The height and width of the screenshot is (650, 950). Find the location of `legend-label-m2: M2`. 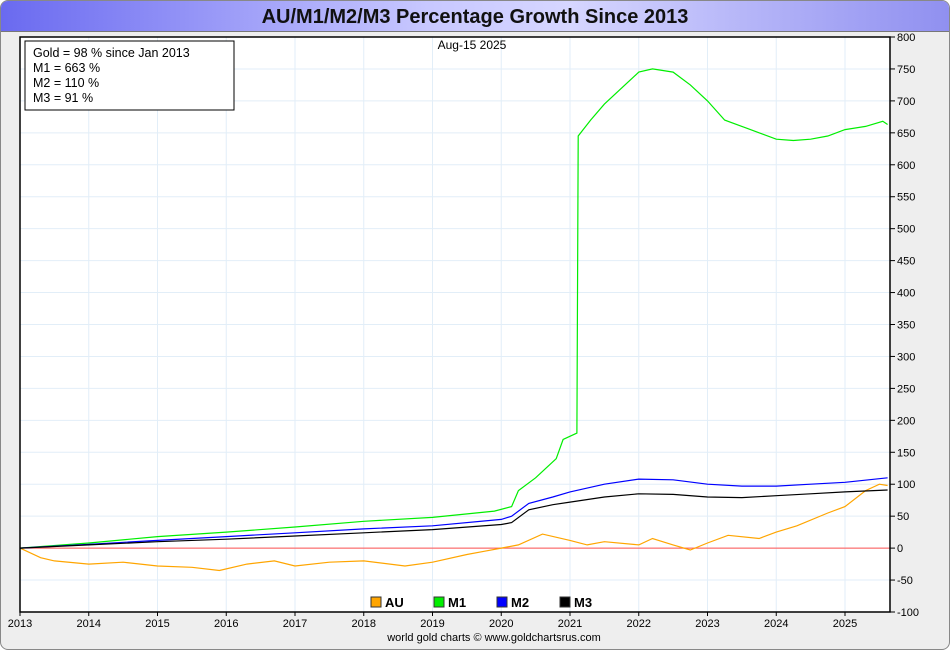

legend-label-m2: M2 is located at coordinates (520, 602).